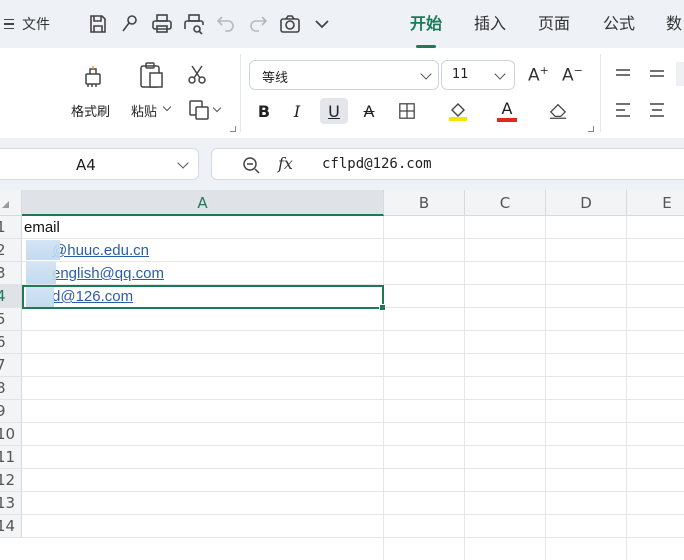 Image resolution: width=684 pixels, height=560 pixels. What do you see at coordinates (258, 24) in the screenshot?
I see `redo-icon` at bounding box center [258, 24].